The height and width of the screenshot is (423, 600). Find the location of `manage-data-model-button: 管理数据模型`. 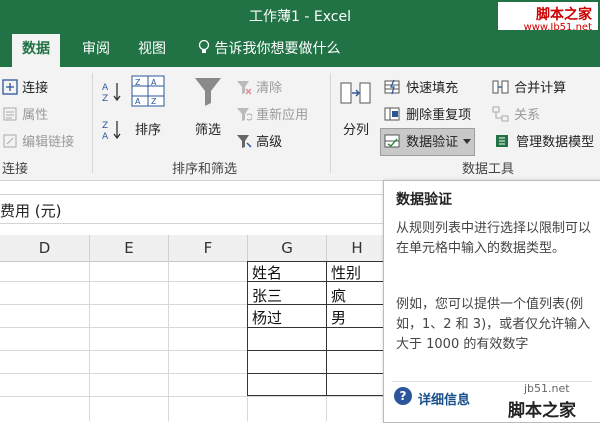

manage-data-model-button: 管理数据模型 is located at coordinates (544, 142).